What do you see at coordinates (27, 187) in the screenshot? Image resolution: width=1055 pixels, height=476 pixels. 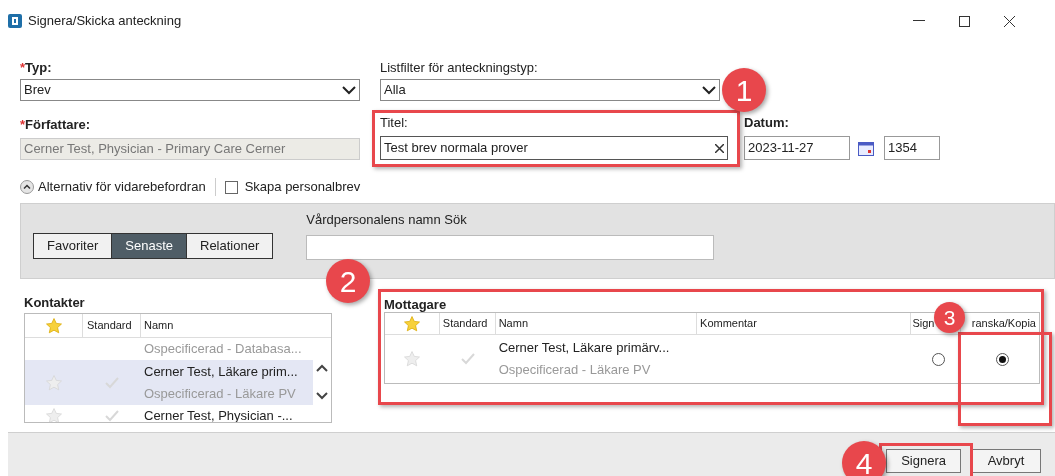 I see `collapse-icon` at bounding box center [27, 187].